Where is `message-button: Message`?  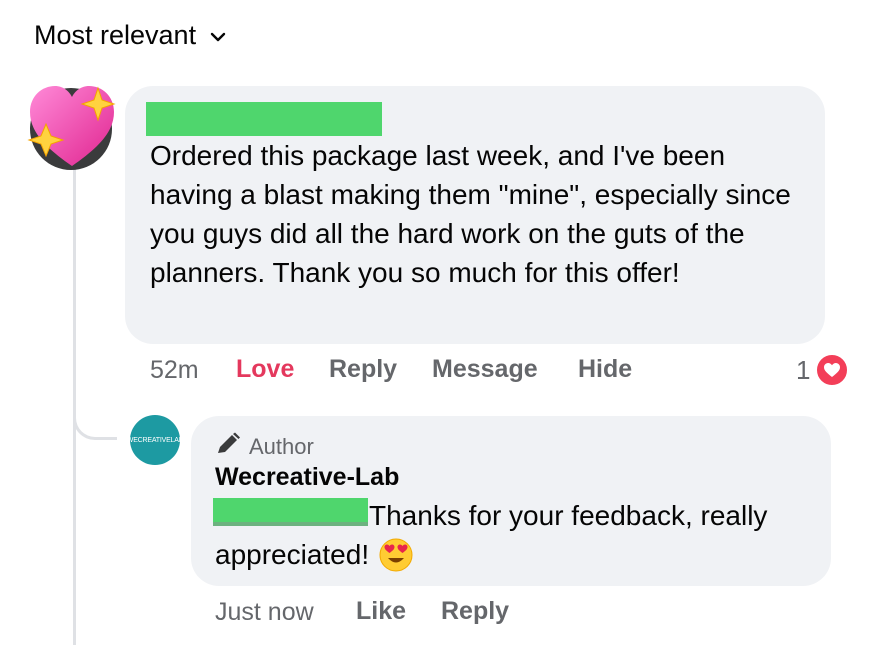
message-button: Message is located at coordinates (485, 369).